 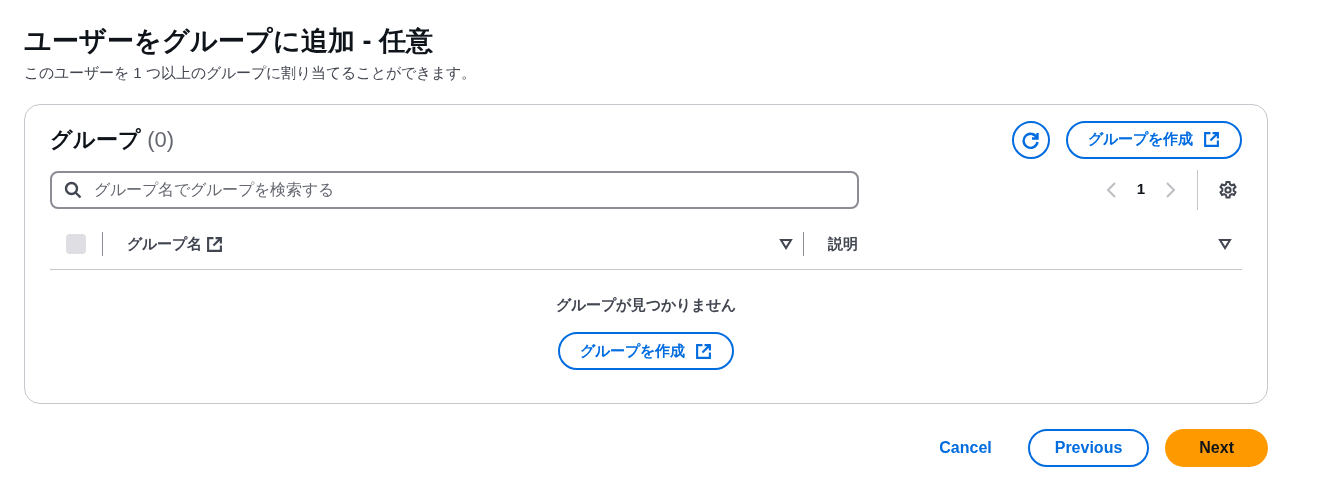 What do you see at coordinates (229, 41) in the screenshot?
I see `page-title: ユーザーをグループに追加 - 任意` at bounding box center [229, 41].